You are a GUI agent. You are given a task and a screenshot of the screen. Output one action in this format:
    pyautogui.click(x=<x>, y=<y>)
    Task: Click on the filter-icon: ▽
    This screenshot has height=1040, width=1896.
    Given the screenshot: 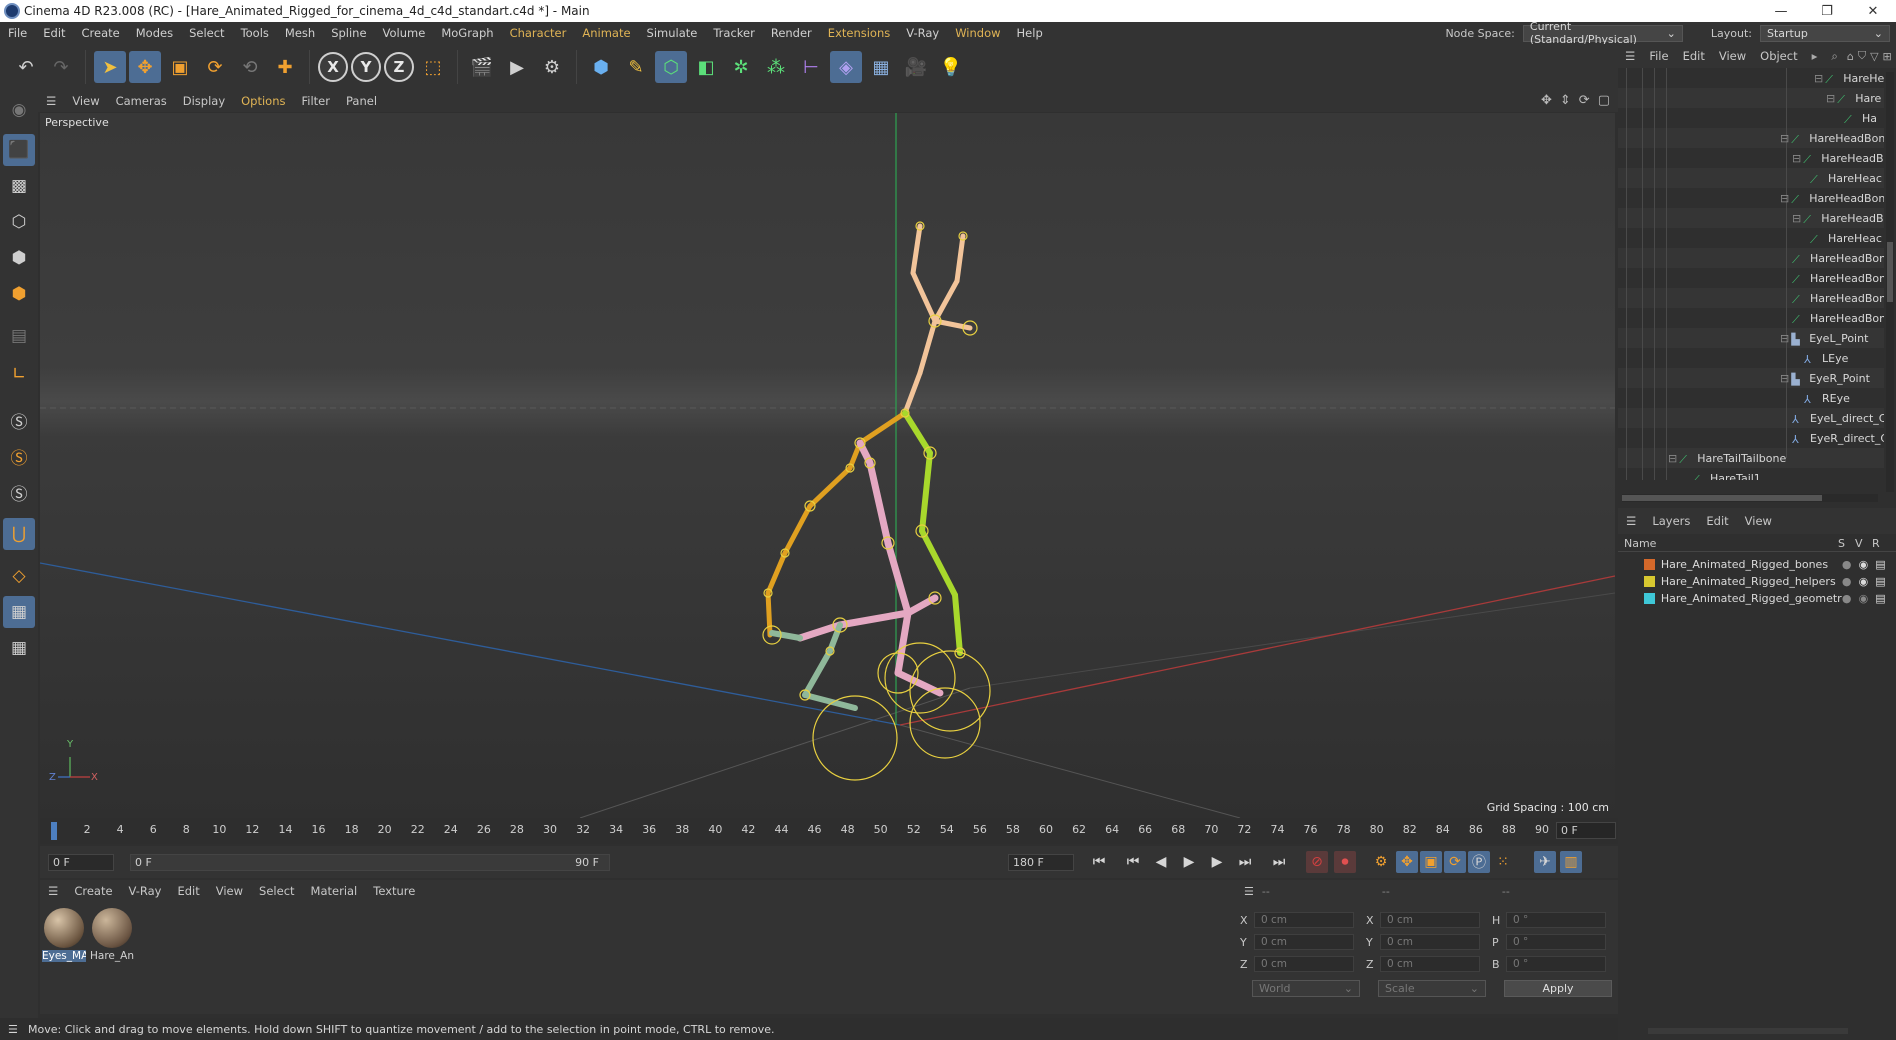 What is the action you would take?
    pyautogui.click(x=1874, y=56)
    